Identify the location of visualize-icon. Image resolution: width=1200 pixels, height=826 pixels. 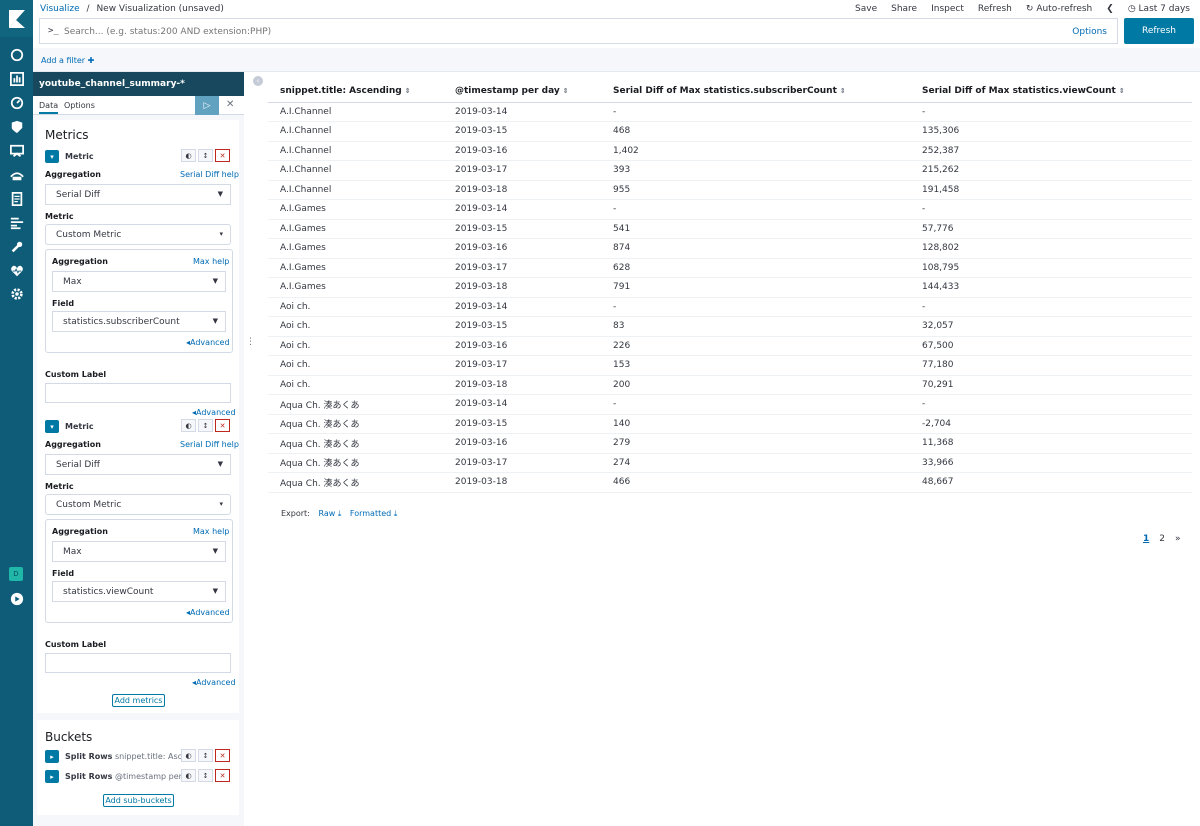
(16, 78).